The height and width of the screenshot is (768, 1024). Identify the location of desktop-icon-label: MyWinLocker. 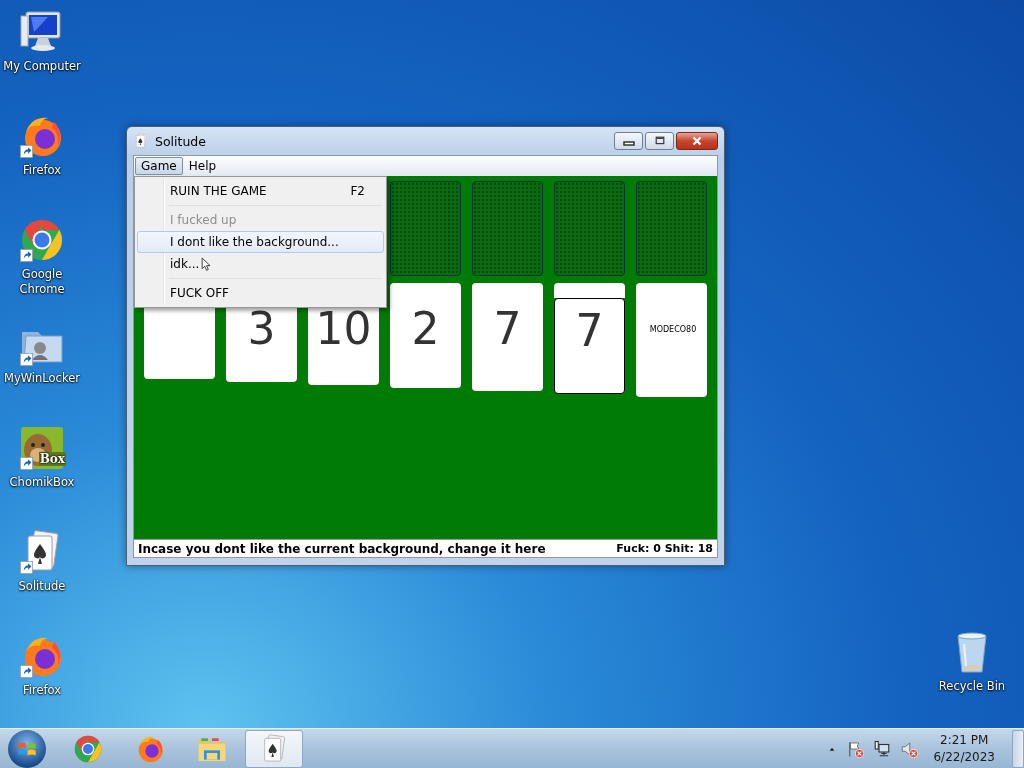
(42, 378).